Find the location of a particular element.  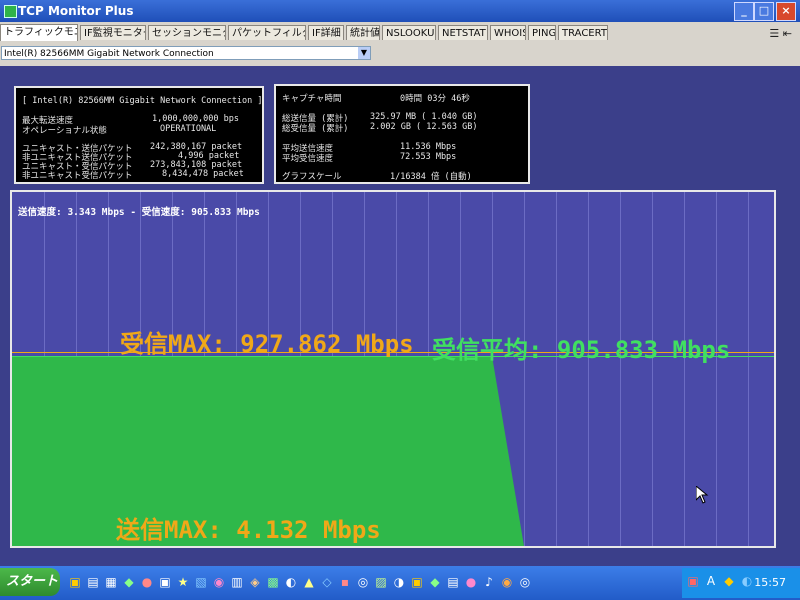

app-icon-12: ▲ is located at coordinates (309, 582).